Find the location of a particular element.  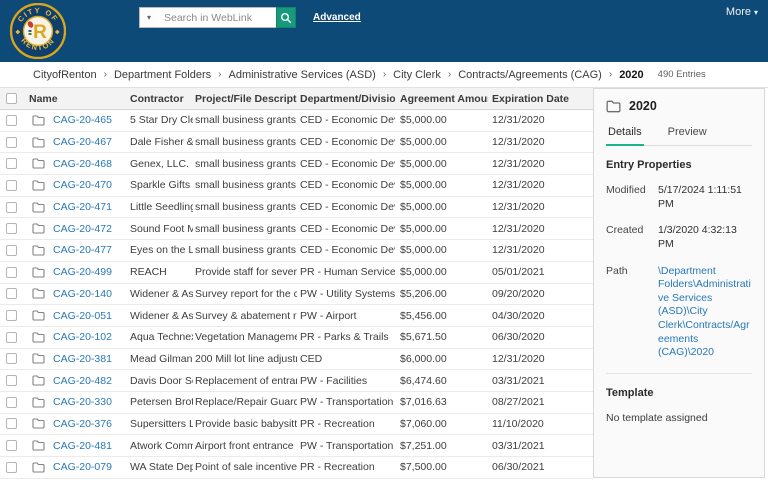

column-header-name: Name is located at coordinates (77, 99).